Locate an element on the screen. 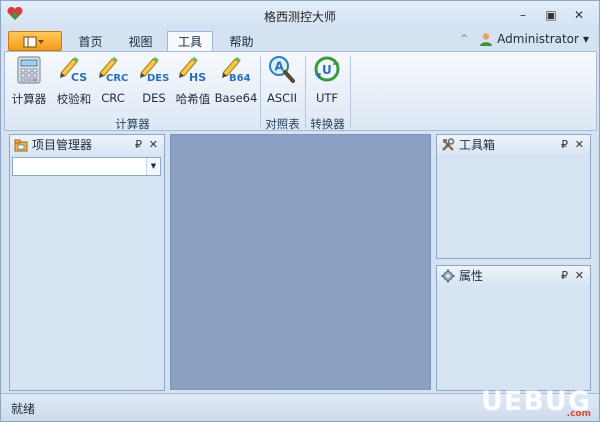  user-avatar-icon is located at coordinates (486, 39).